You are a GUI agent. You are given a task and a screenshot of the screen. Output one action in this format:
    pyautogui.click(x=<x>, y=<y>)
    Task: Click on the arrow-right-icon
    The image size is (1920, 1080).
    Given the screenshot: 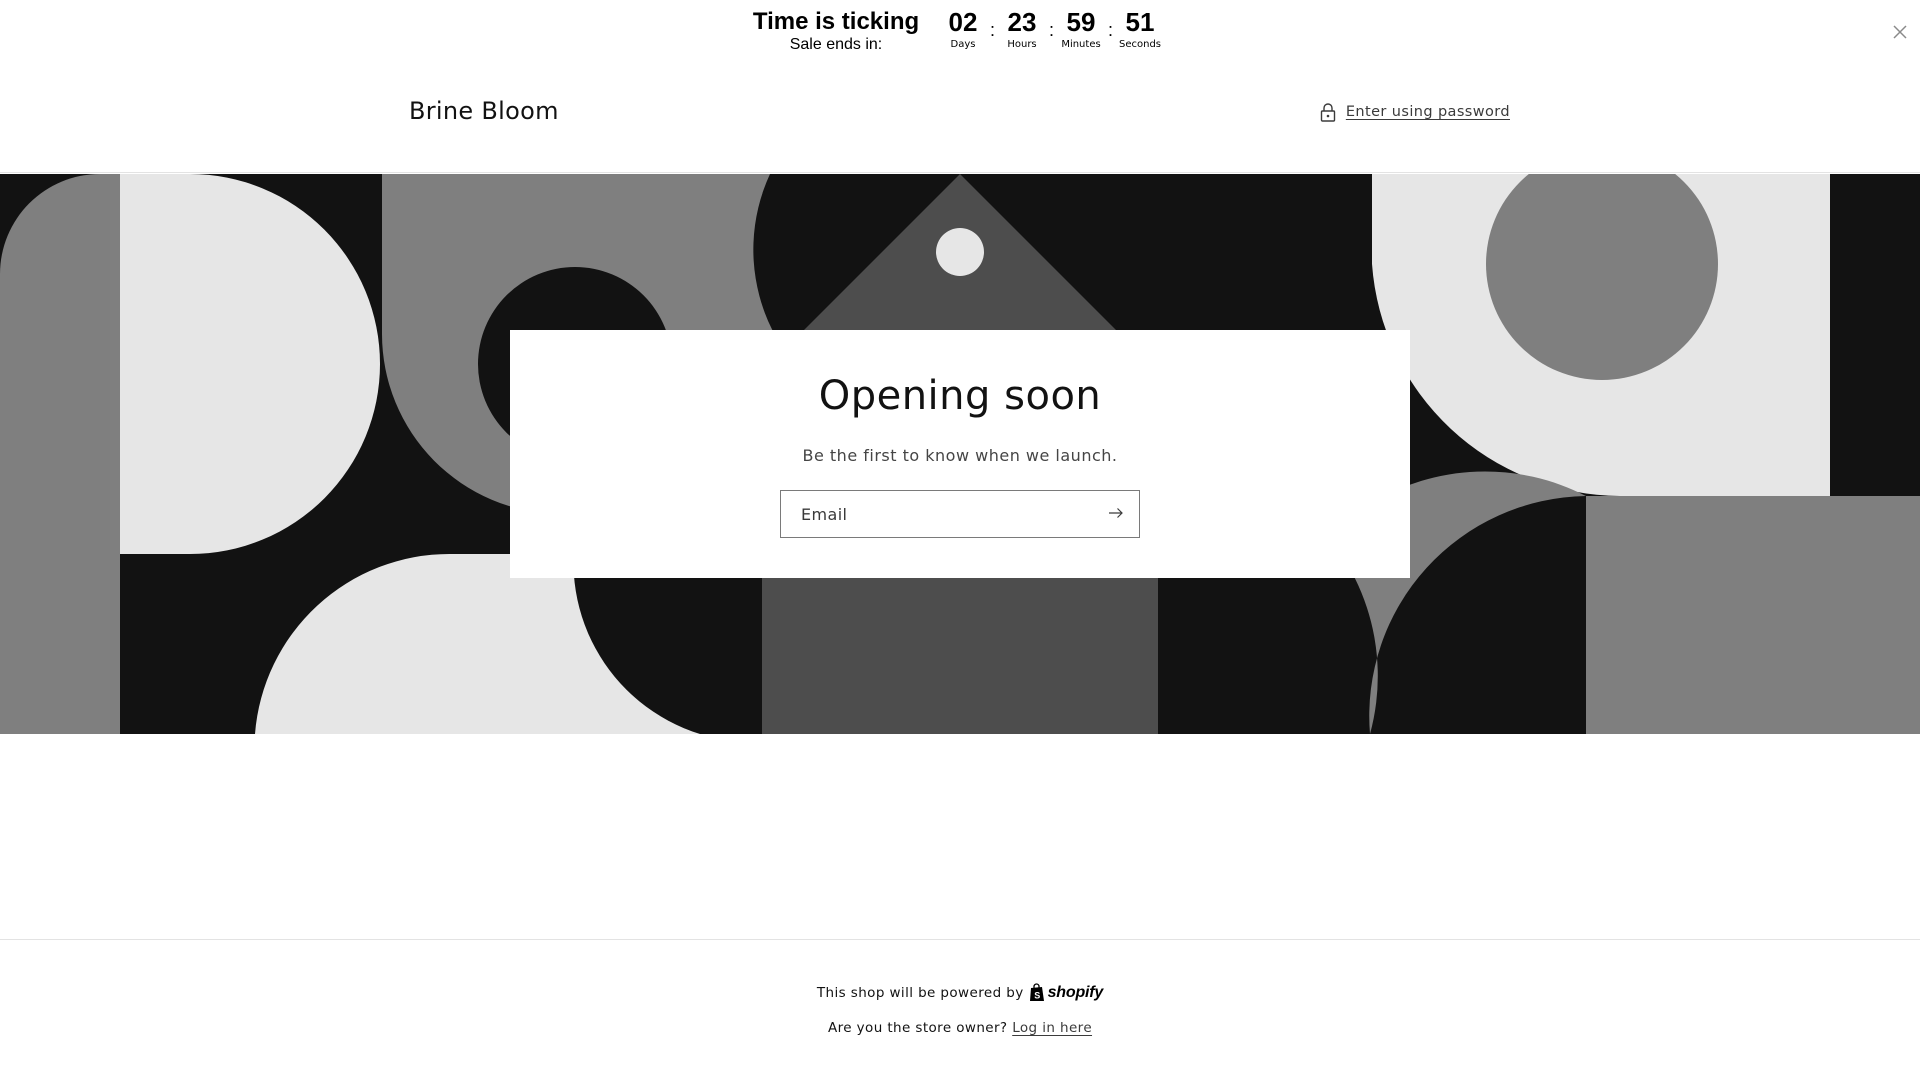 What is the action you would take?
    pyautogui.click(x=1116, y=514)
    